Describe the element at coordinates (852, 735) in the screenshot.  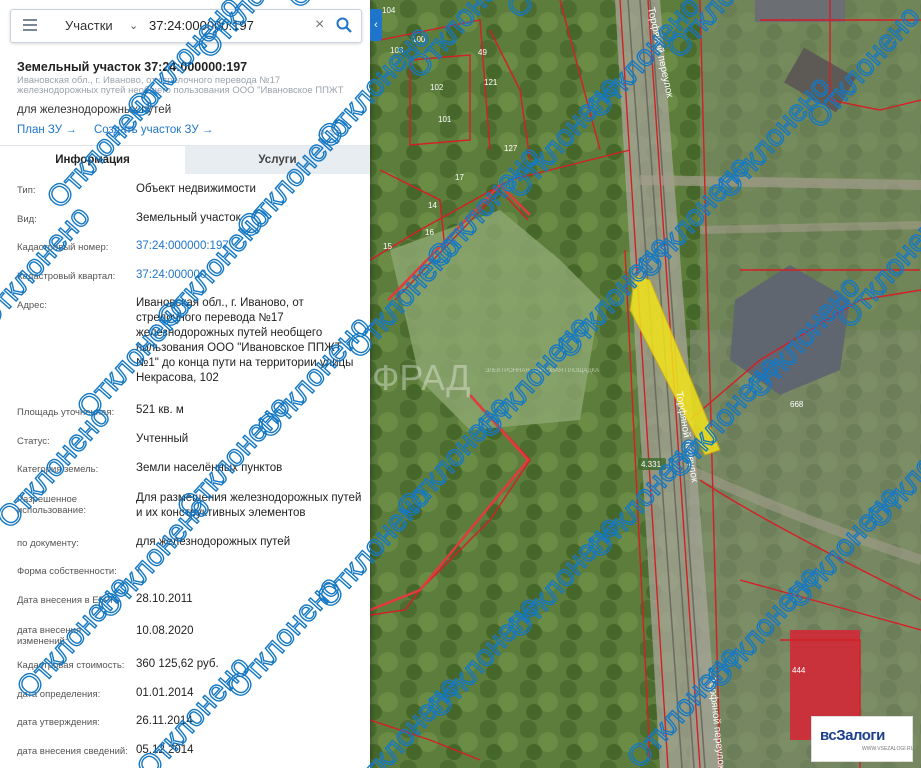
I see `logo-text: всЗалоги` at that location.